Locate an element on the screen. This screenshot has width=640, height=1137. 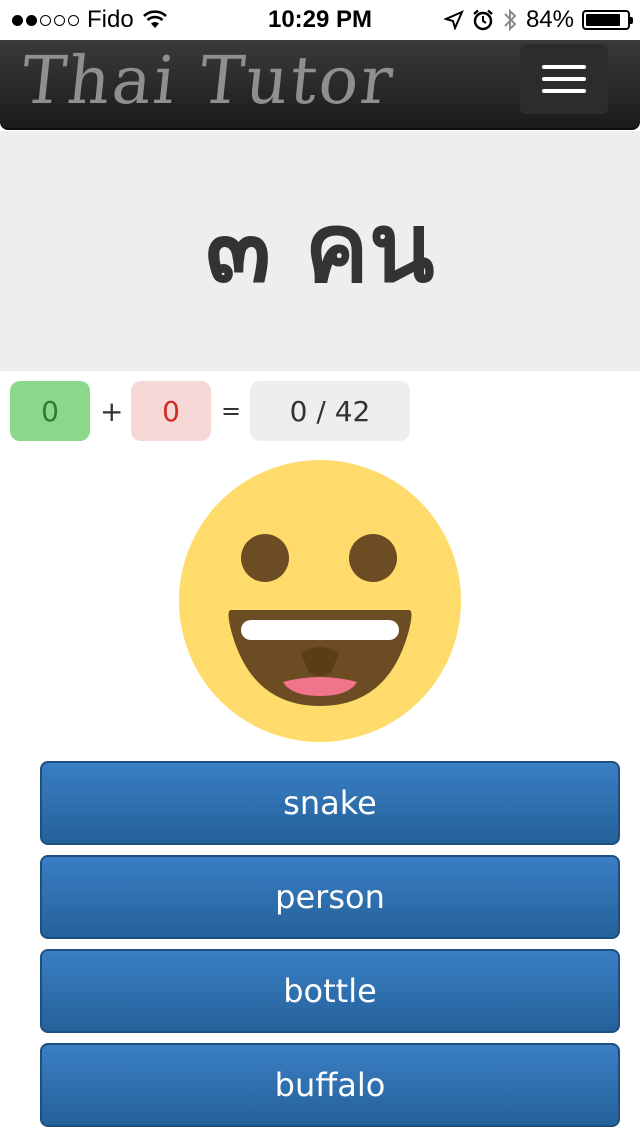
bluetooth-icon is located at coordinates (510, 20).